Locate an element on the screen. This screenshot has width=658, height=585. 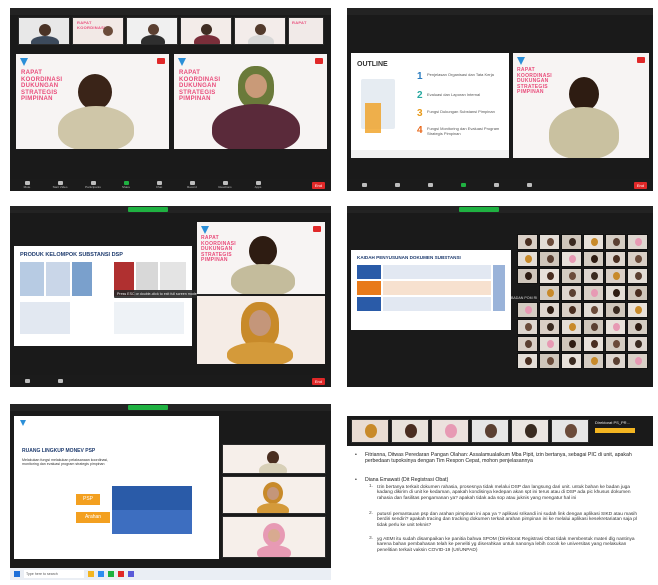
record-button: Record is located at coordinates (192, 185).